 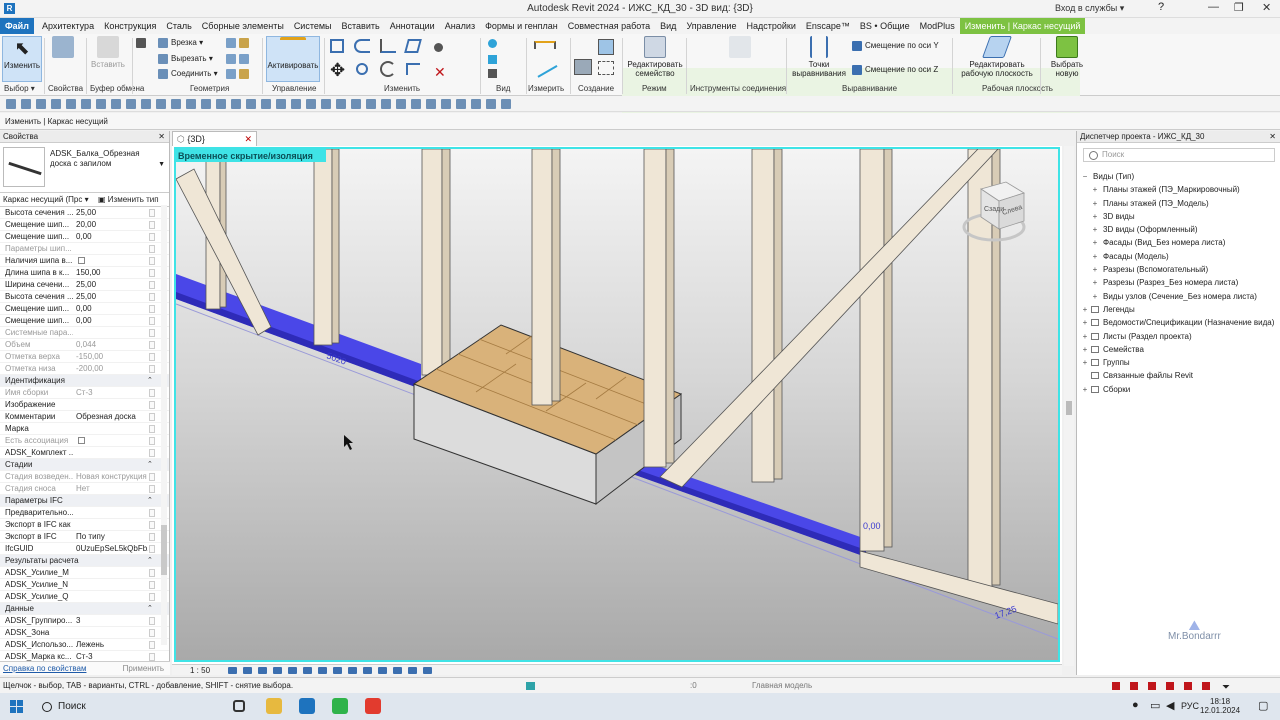 I want to click on property-row: Смещение шип... 20,00, so click(x=84, y=225).